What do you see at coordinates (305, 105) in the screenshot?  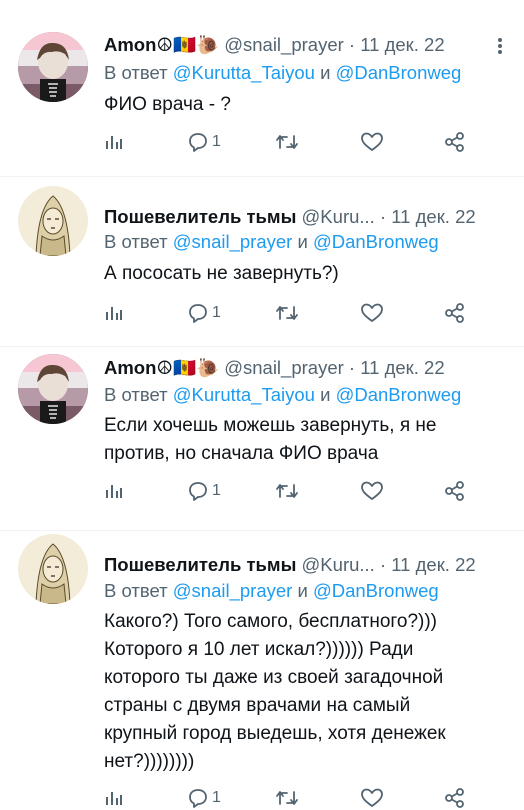 I see `tweet-text: ФИО врача - ?` at bounding box center [305, 105].